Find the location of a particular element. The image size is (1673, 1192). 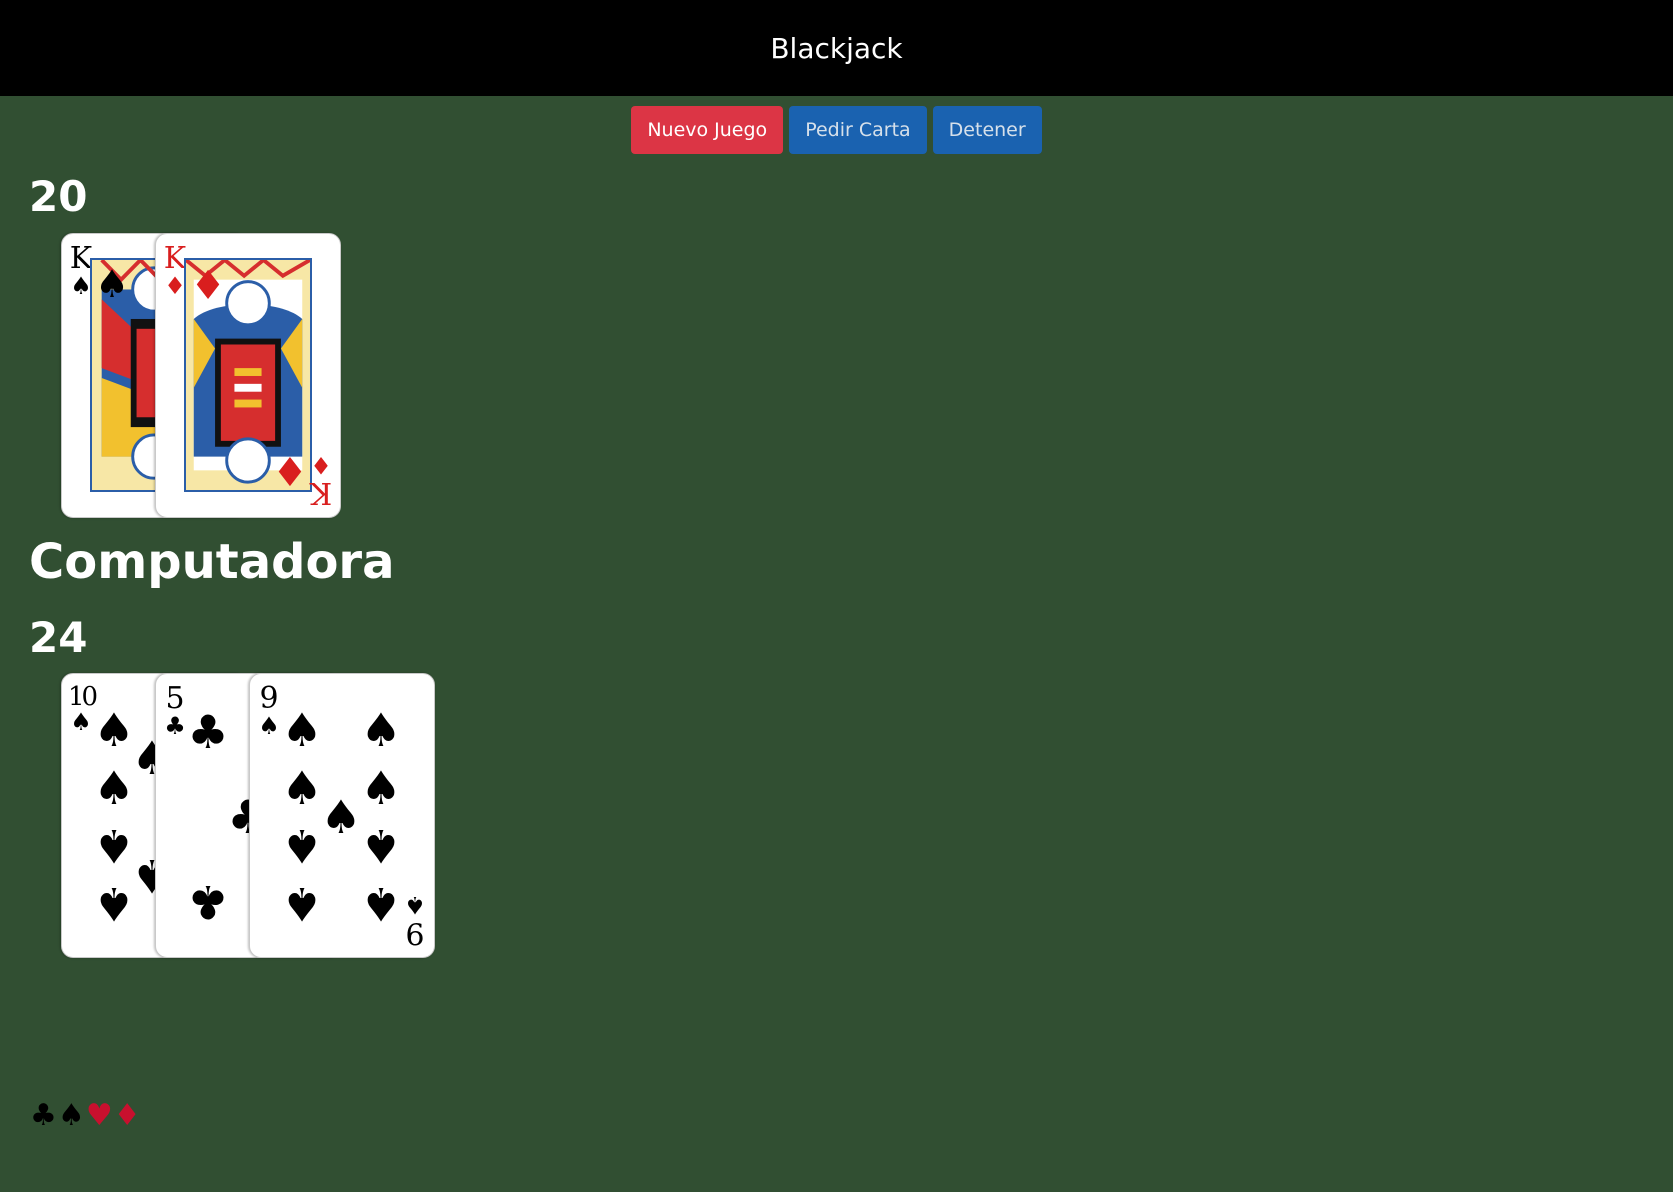

card-corner: 5 ♣ is located at coordinates (175, 710).